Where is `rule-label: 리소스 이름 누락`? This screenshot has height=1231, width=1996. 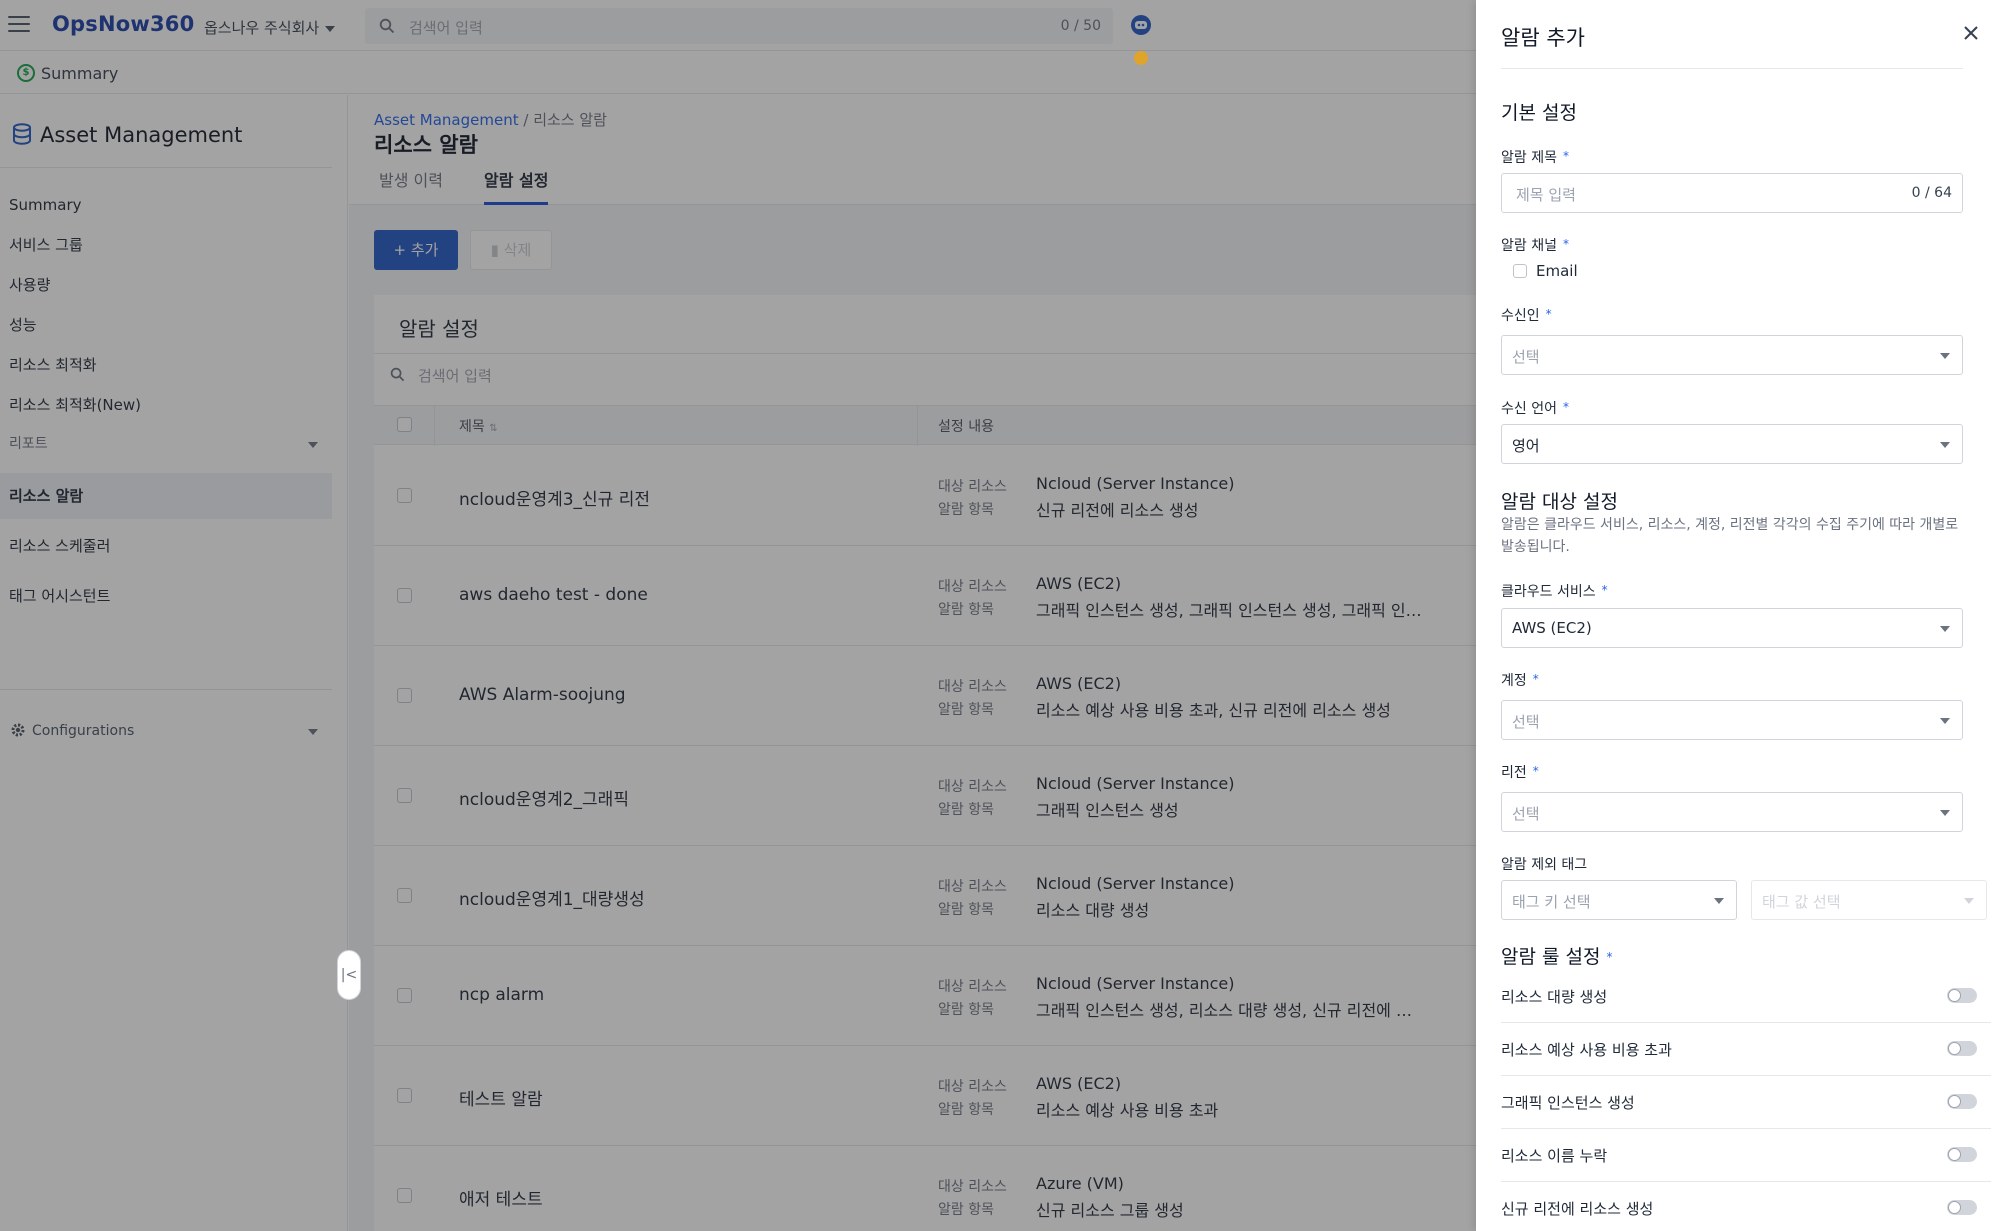
rule-label: 리소스 이름 누락 is located at coordinates (1554, 1156).